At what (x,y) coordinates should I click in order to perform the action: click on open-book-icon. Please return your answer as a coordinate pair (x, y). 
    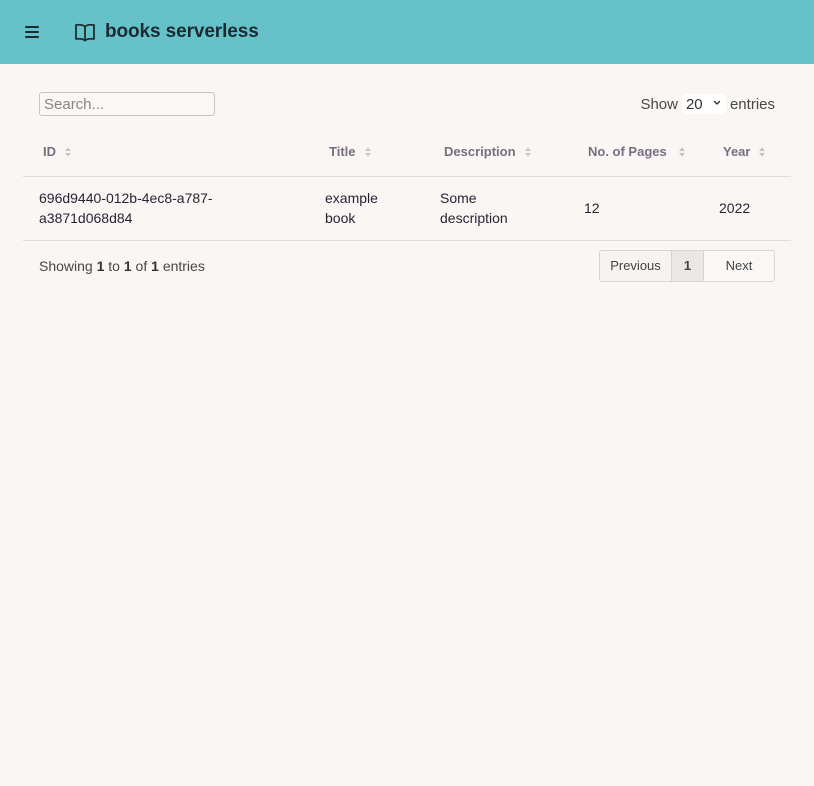
    Looking at the image, I should click on (85, 32).